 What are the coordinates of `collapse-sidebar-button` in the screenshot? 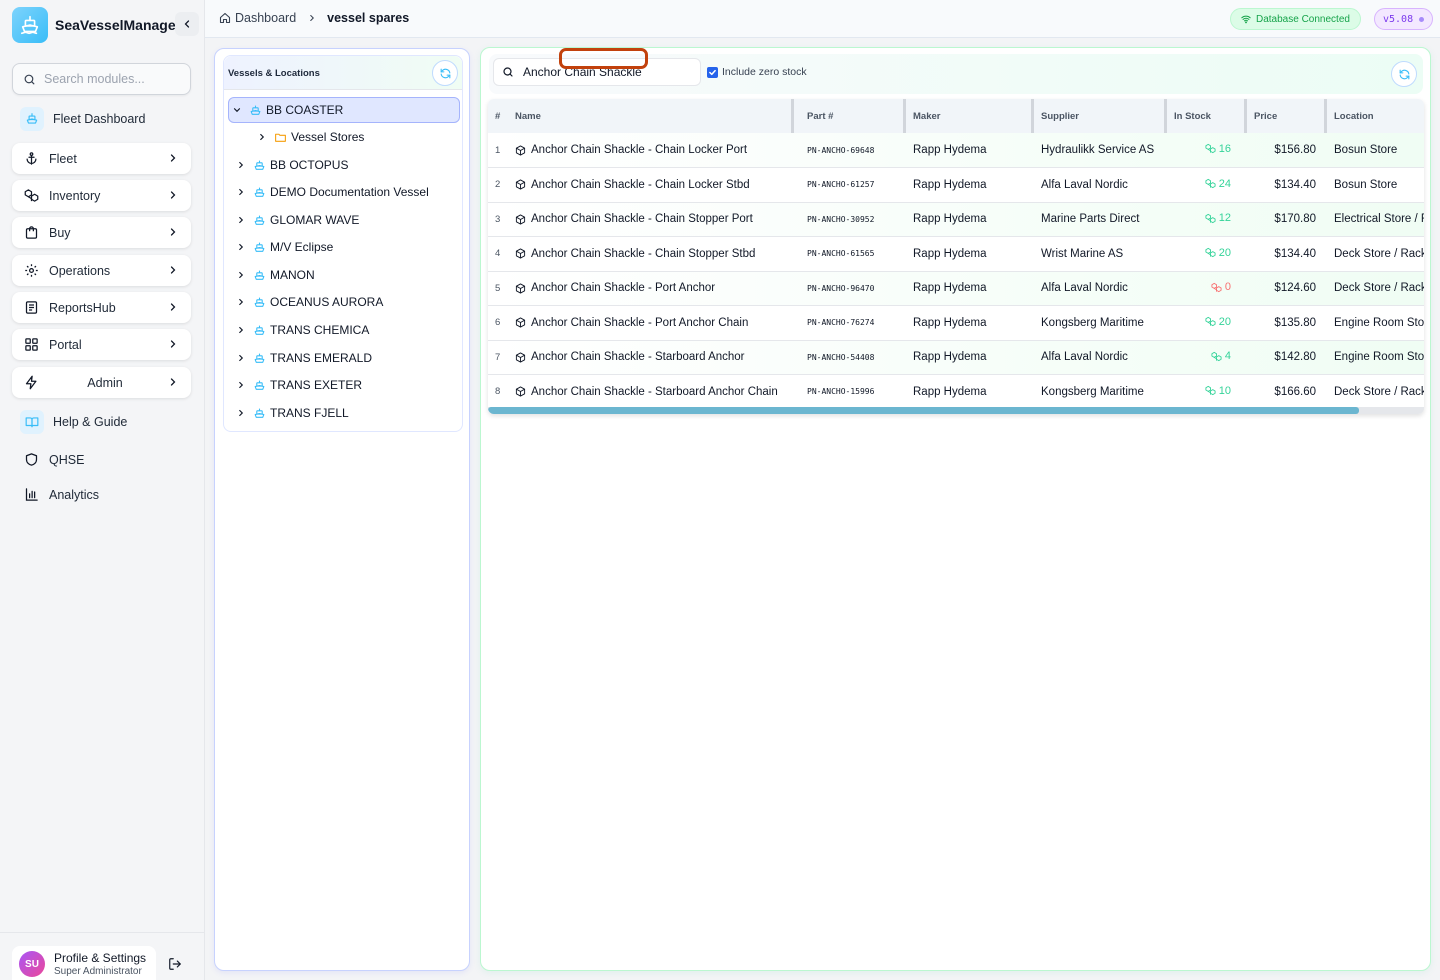 It's located at (187, 24).